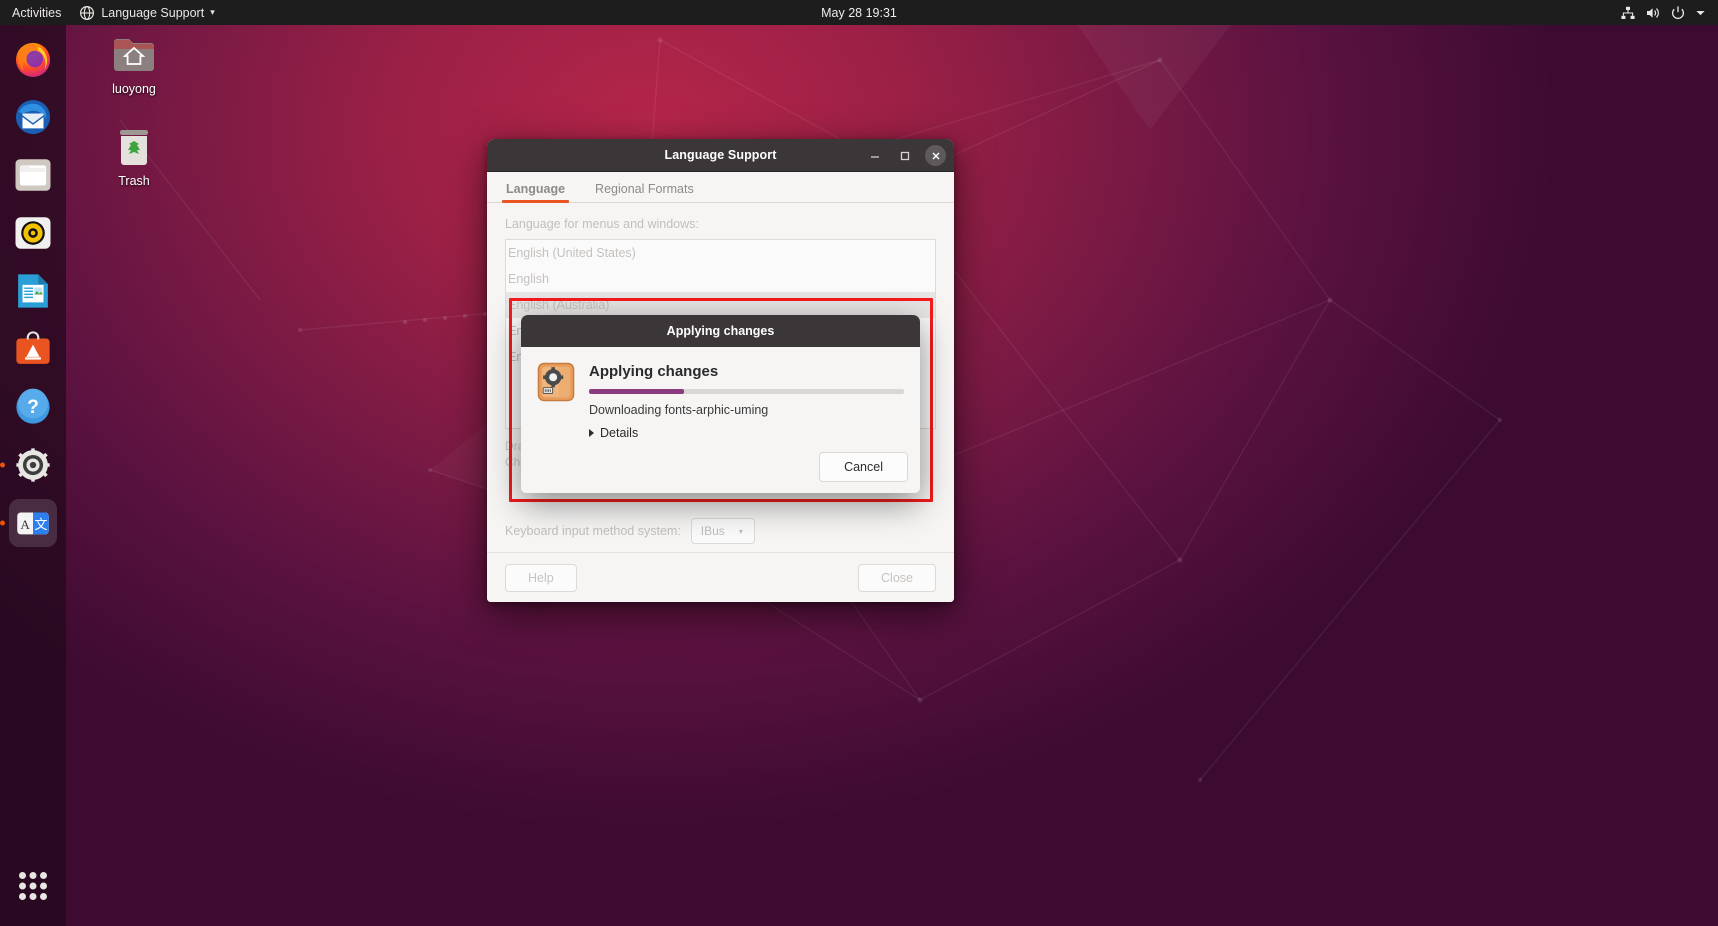 This screenshot has width=1718, height=926. What do you see at coordinates (619, 433) in the screenshot?
I see `details-label: Details` at bounding box center [619, 433].